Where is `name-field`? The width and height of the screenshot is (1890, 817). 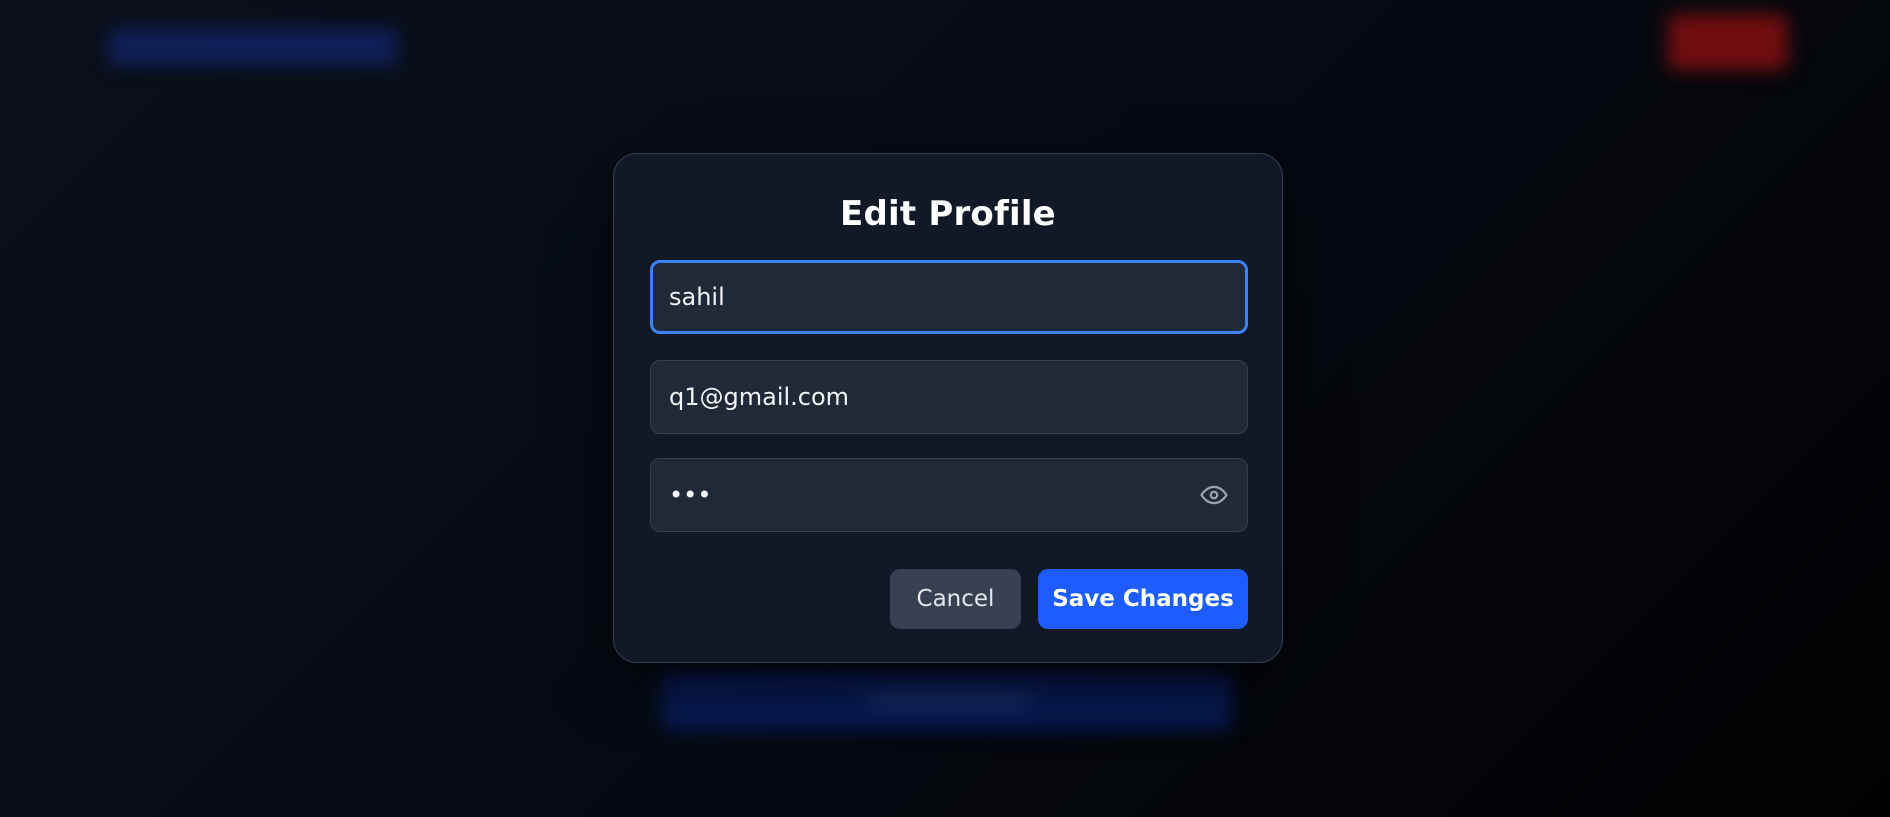 name-field is located at coordinates (949, 297).